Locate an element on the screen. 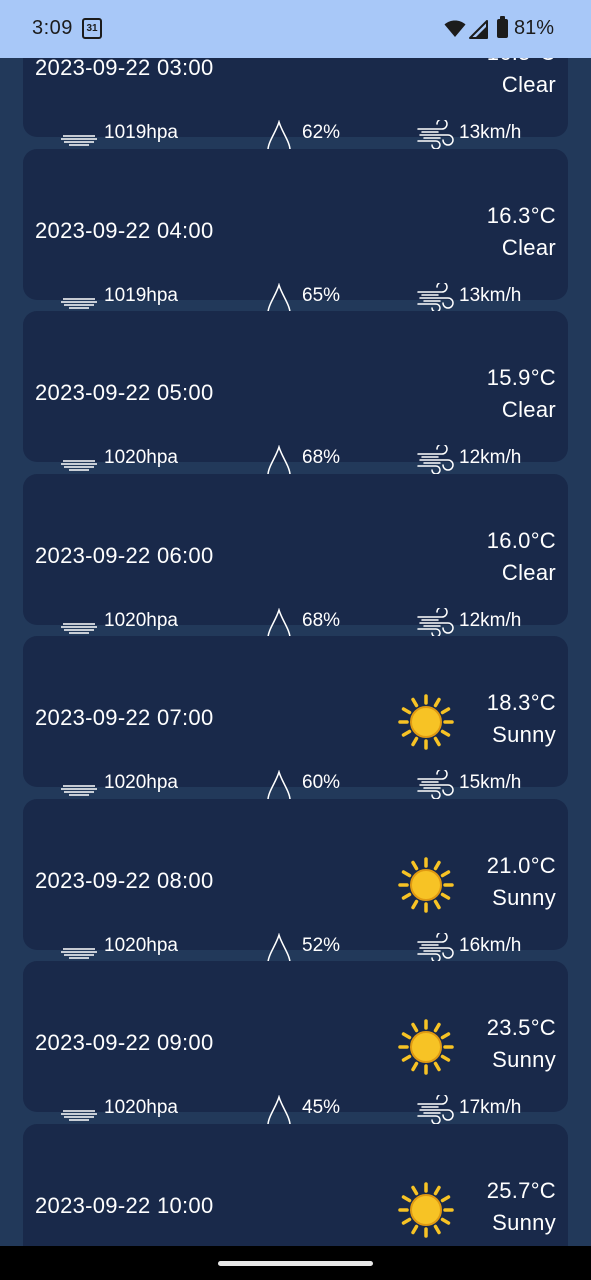  forecast-temperature: 25.7°C is located at coordinates (521, 1190).